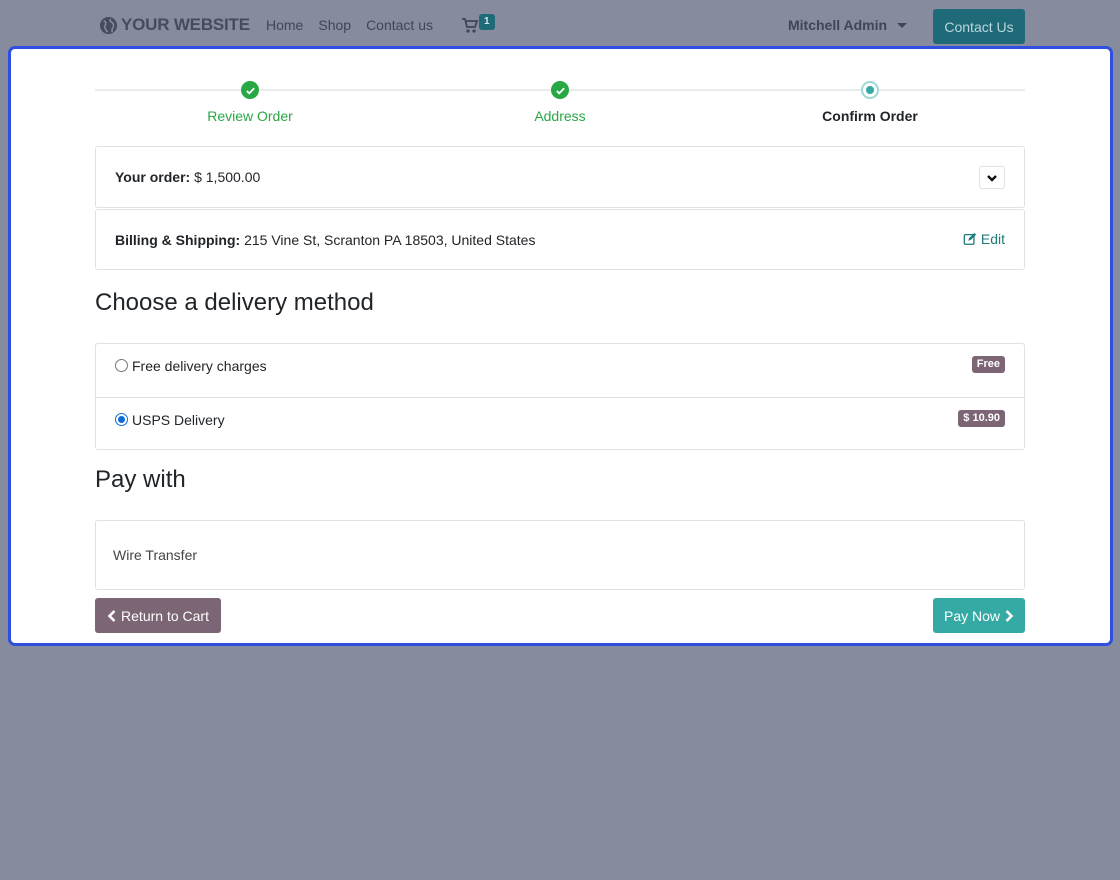 This screenshot has height=880, width=1120. What do you see at coordinates (870, 116) in the screenshot?
I see `step-label: Confirm Order` at bounding box center [870, 116].